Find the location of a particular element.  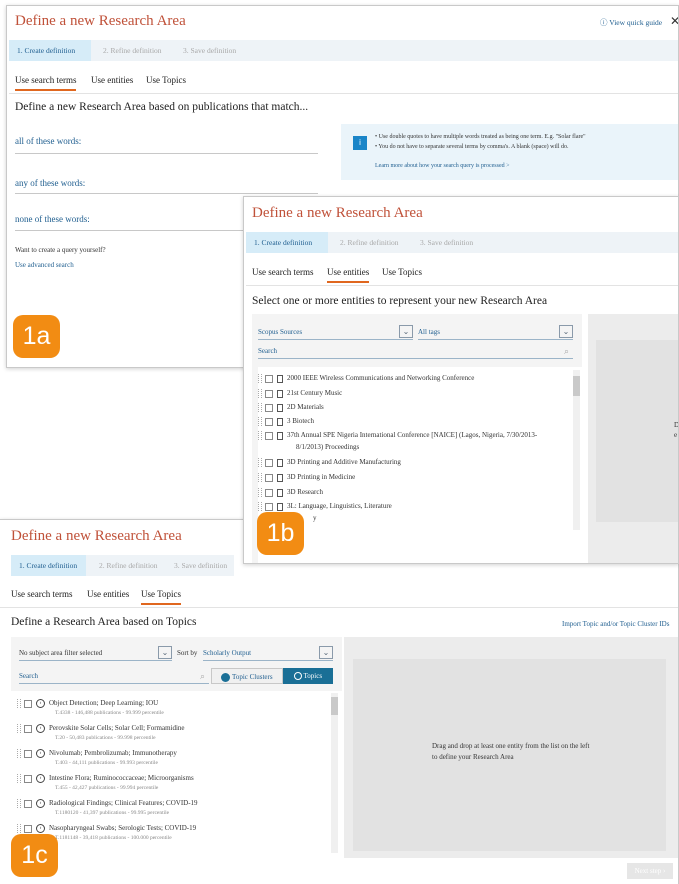

import-topic-ids-link: Import Topic and/or Topic Cluster IDs is located at coordinates (615, 624).